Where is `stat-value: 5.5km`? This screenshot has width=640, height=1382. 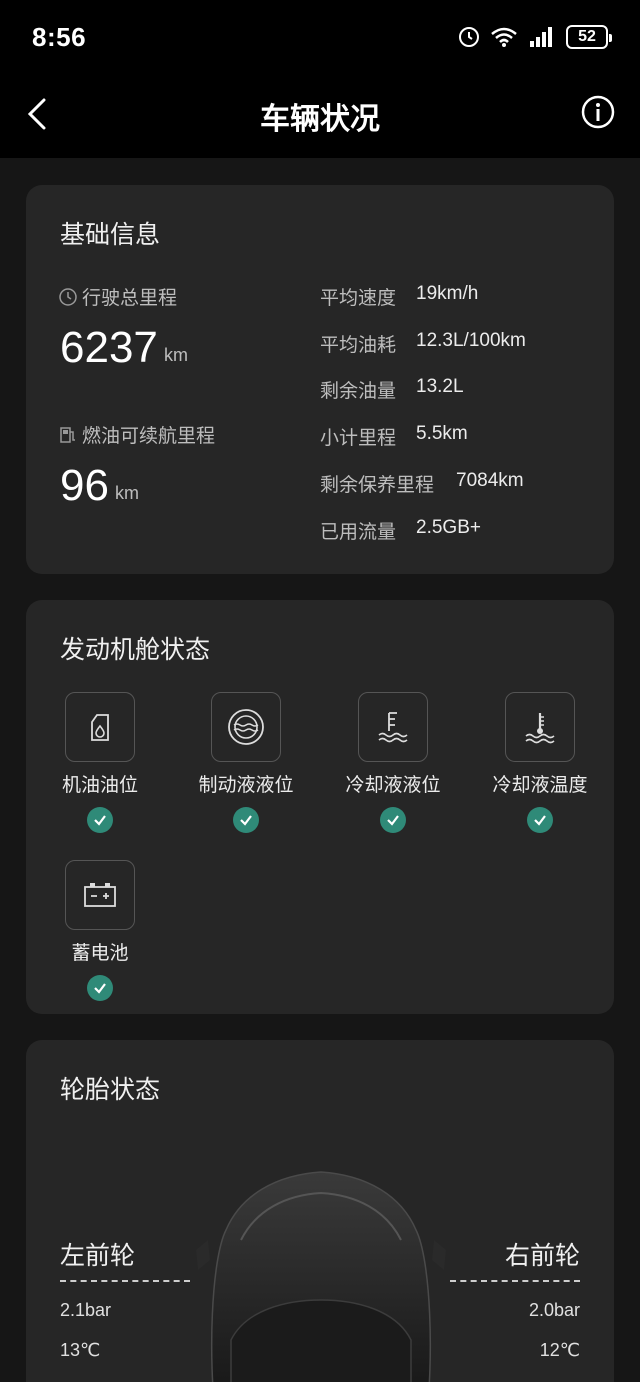 stat-value: 5.5km is located at coordinates (442, 433).